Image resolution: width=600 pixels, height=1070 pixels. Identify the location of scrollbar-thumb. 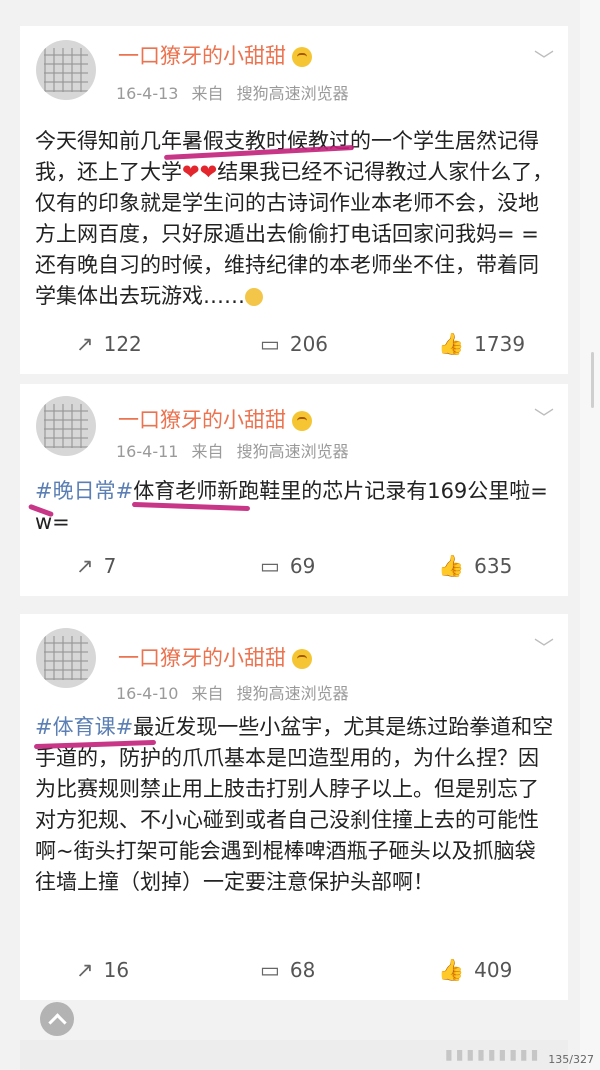
(592, 380).